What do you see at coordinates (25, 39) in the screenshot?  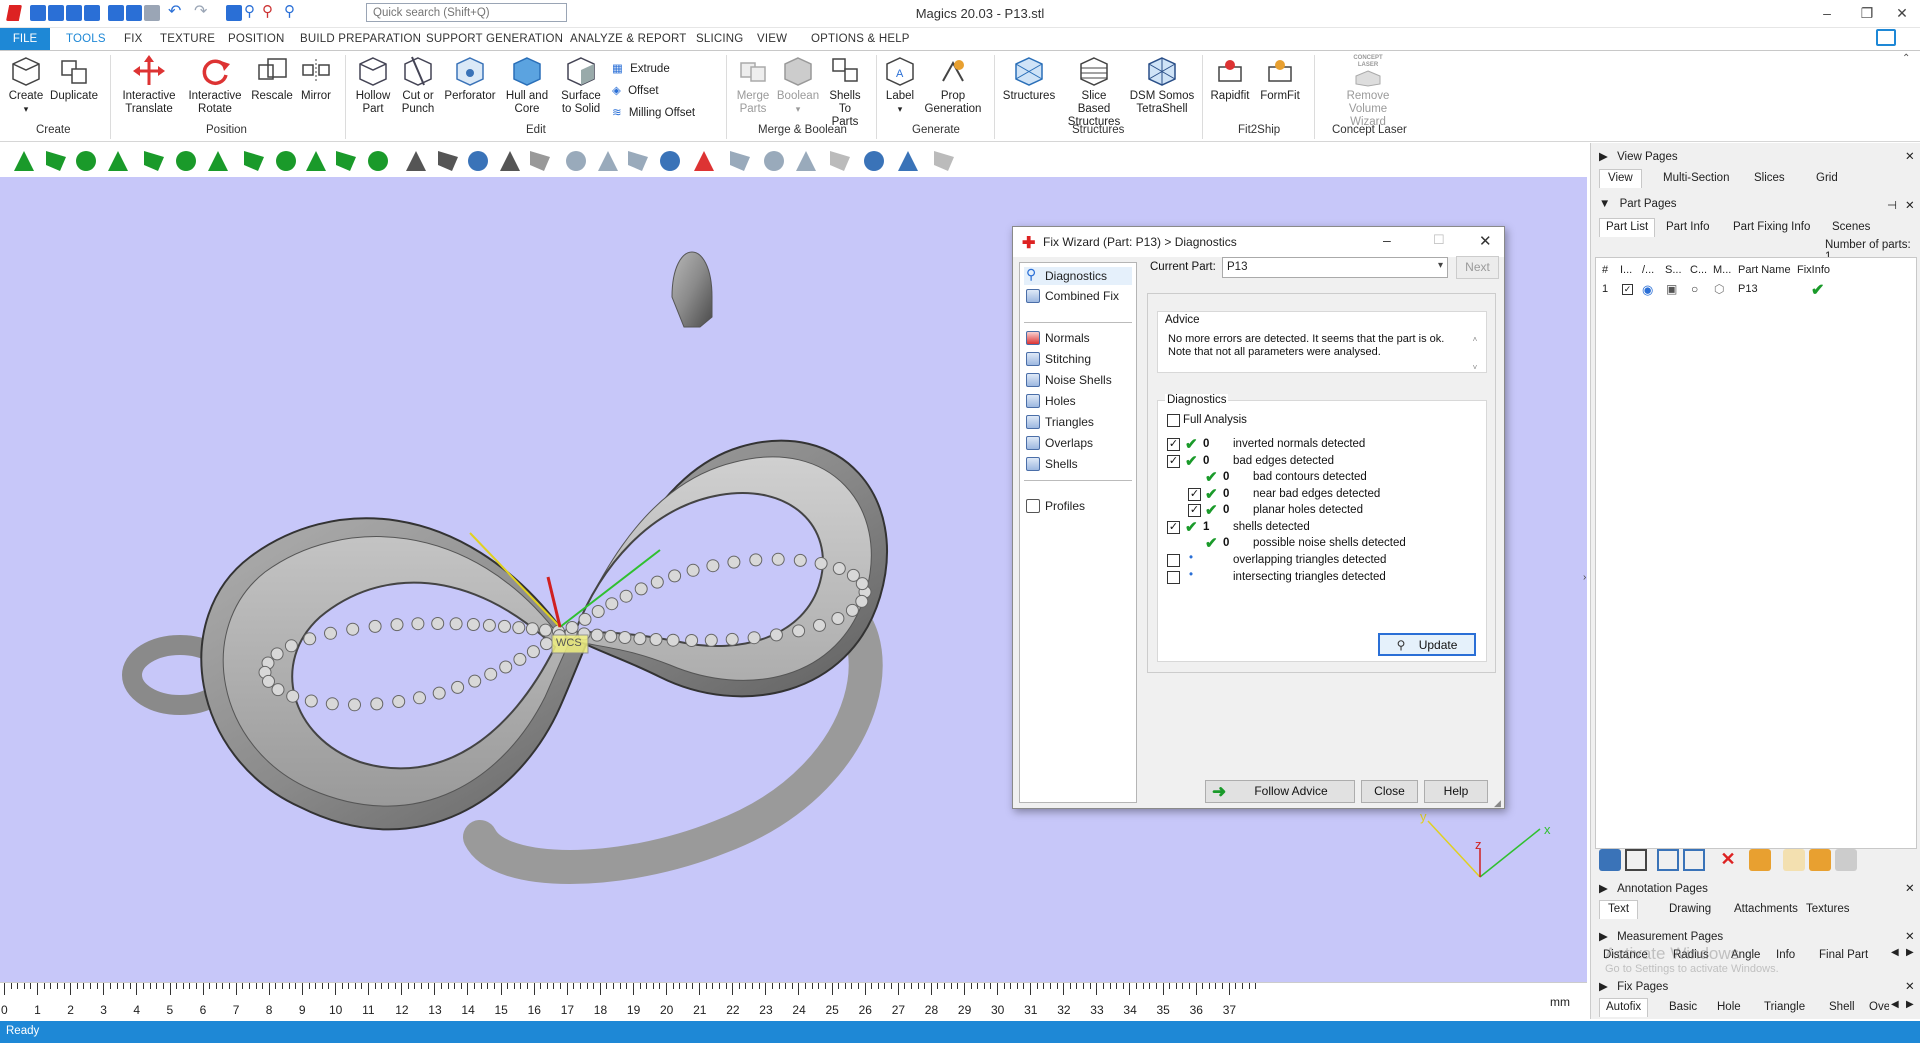 I see `tab-file: FILE` at bounding box center [25, 39].